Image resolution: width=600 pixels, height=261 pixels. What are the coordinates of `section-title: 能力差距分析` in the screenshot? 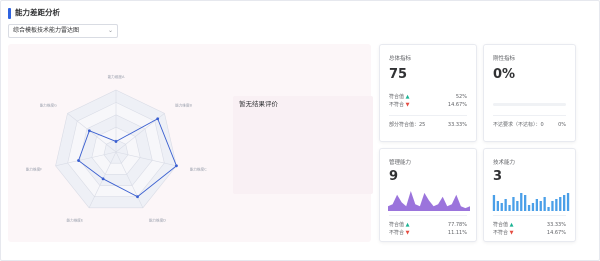 It's located at (37, 12).